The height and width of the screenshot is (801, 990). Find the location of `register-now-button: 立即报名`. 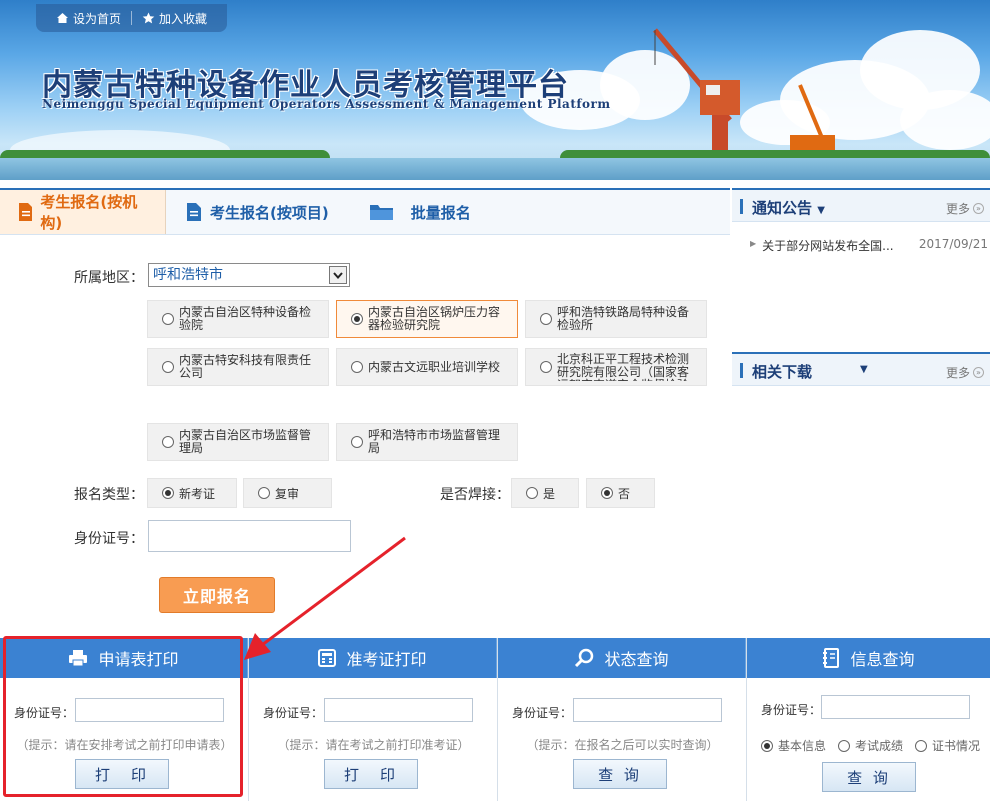

register-now-button: 立即报名 is located at coordinates (217, 595).